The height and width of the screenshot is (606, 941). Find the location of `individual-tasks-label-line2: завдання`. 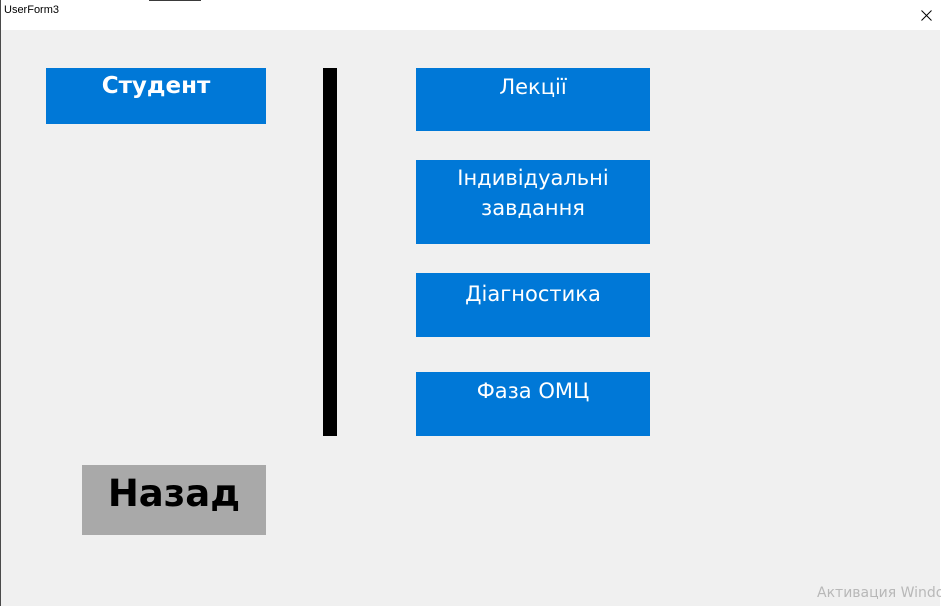

individual-tasks-label-line2: завдання is located at coordinates (533, 208).